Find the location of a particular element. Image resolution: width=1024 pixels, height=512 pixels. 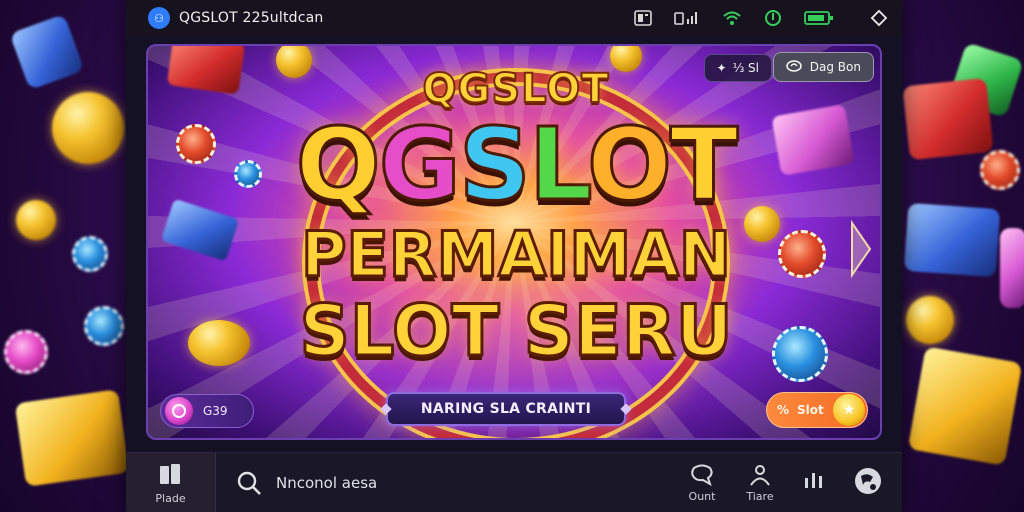

status-bar: ⚇ QGSLOT 225ultdcan is located at coordinates (514, 18).